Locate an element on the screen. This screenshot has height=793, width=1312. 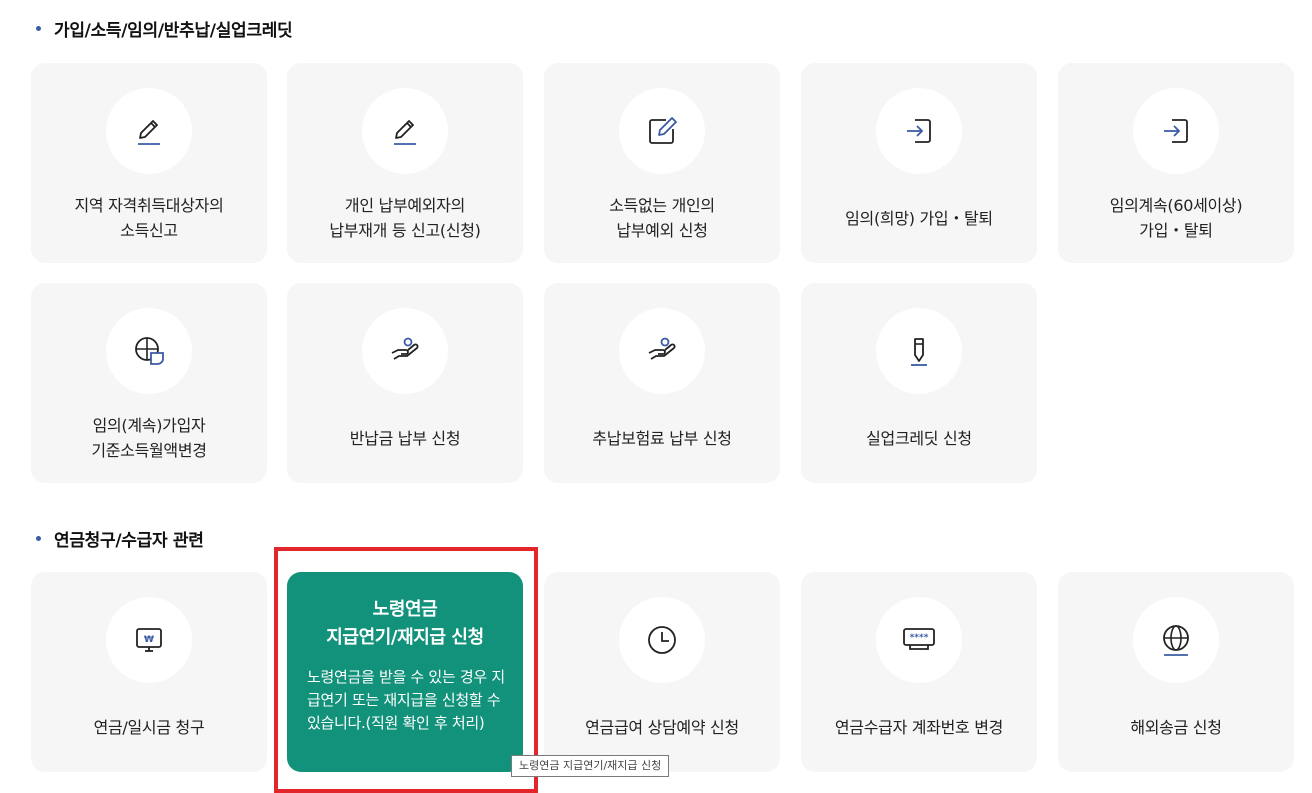
globe-shield-icon is located at coordinates (149, 351).